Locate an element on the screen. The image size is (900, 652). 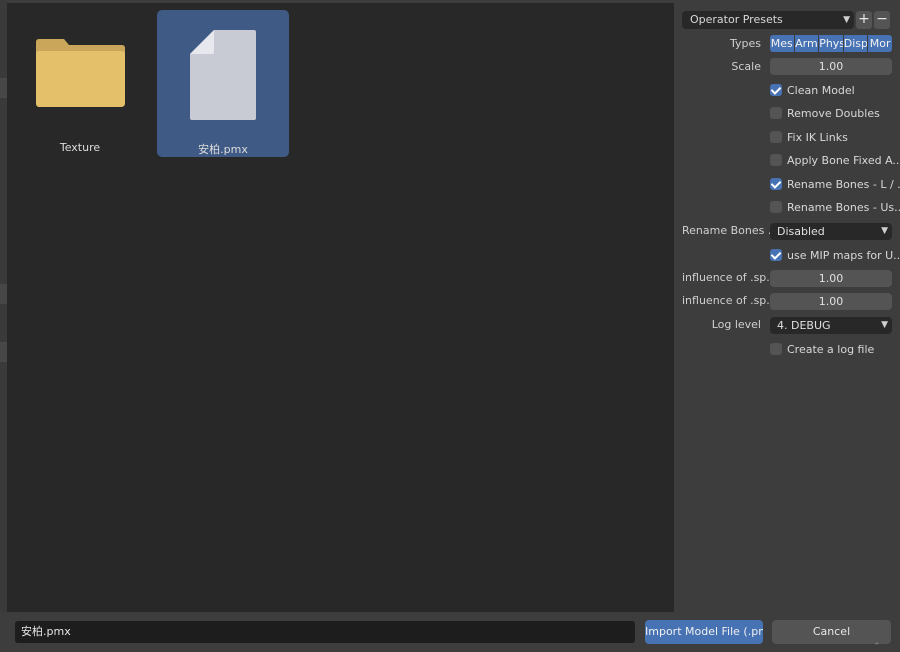
clean-model-label: Clean Model is located at coordinates (821, 90).